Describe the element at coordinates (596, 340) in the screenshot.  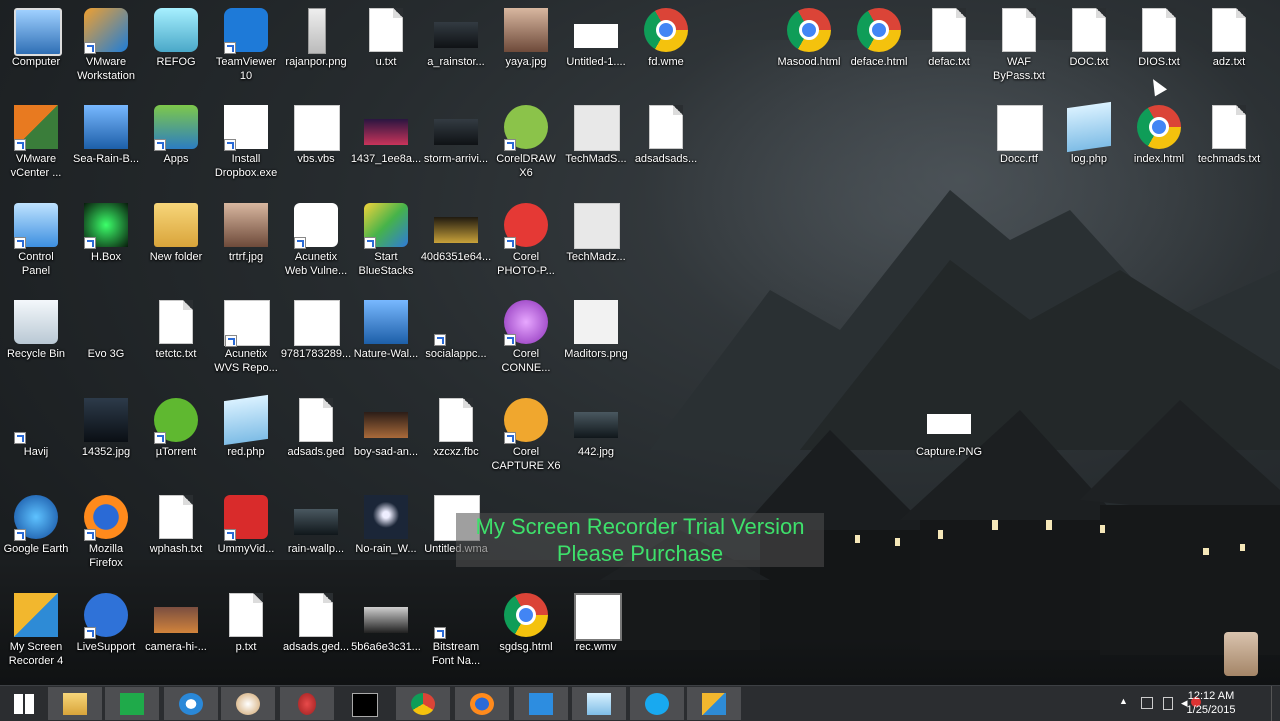
I see `desktop-icon-maditors-png: Maditors.png` at that location.